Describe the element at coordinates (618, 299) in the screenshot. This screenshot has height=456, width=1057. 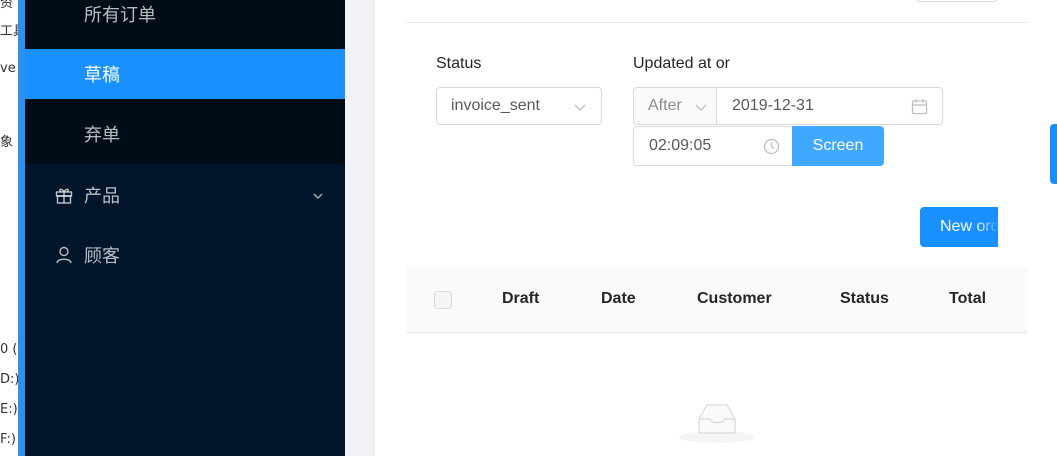
I see `column-header-date: Date` at that location.